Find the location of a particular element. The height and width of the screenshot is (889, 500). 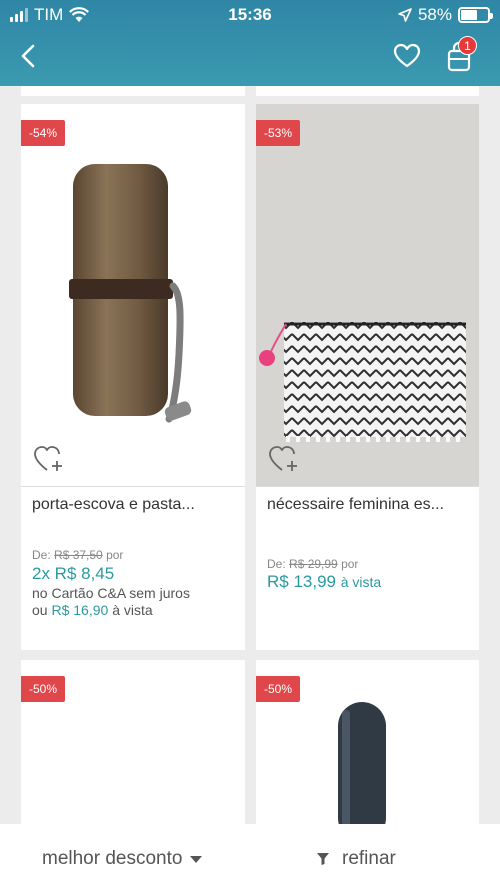

discount-badge: -53% is located at coordinates (278, 133).